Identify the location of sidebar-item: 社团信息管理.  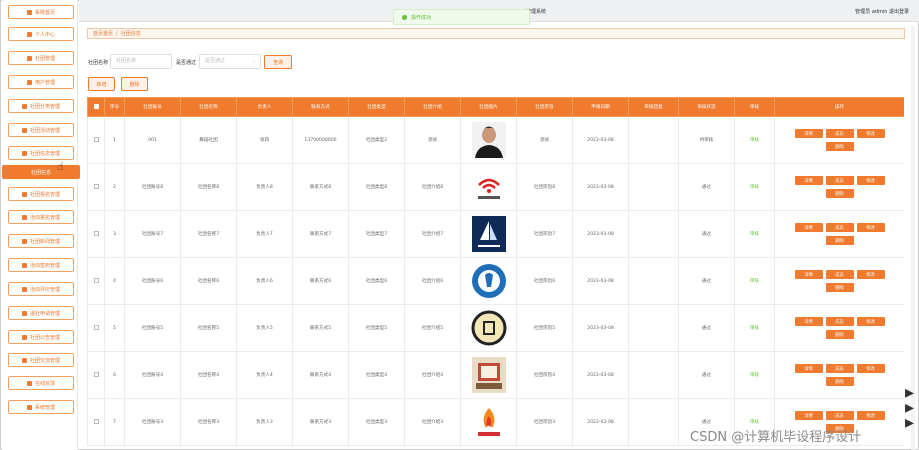
(41, 153).